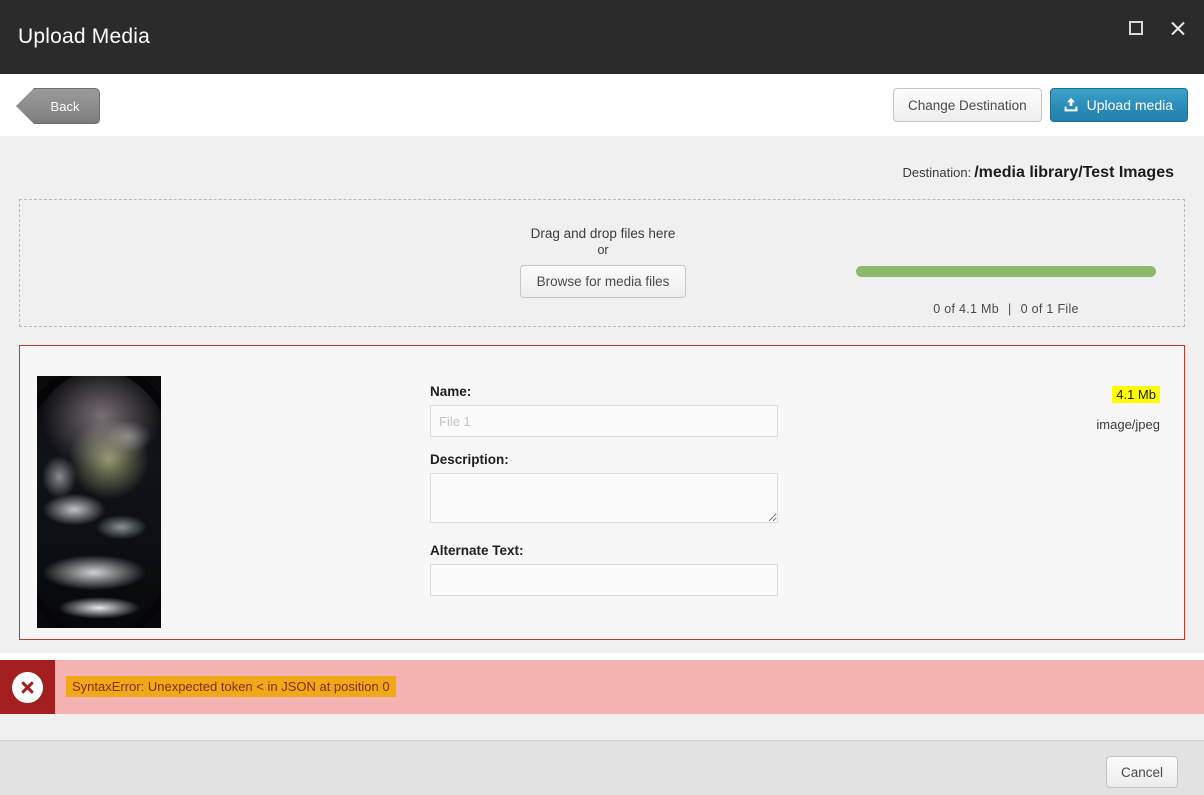  What do you see at coordinates (966, 309) in the screenshot?
I see `progress-bytes-text: 0 of 4.1 Mb` at bounding box center [966, 309].